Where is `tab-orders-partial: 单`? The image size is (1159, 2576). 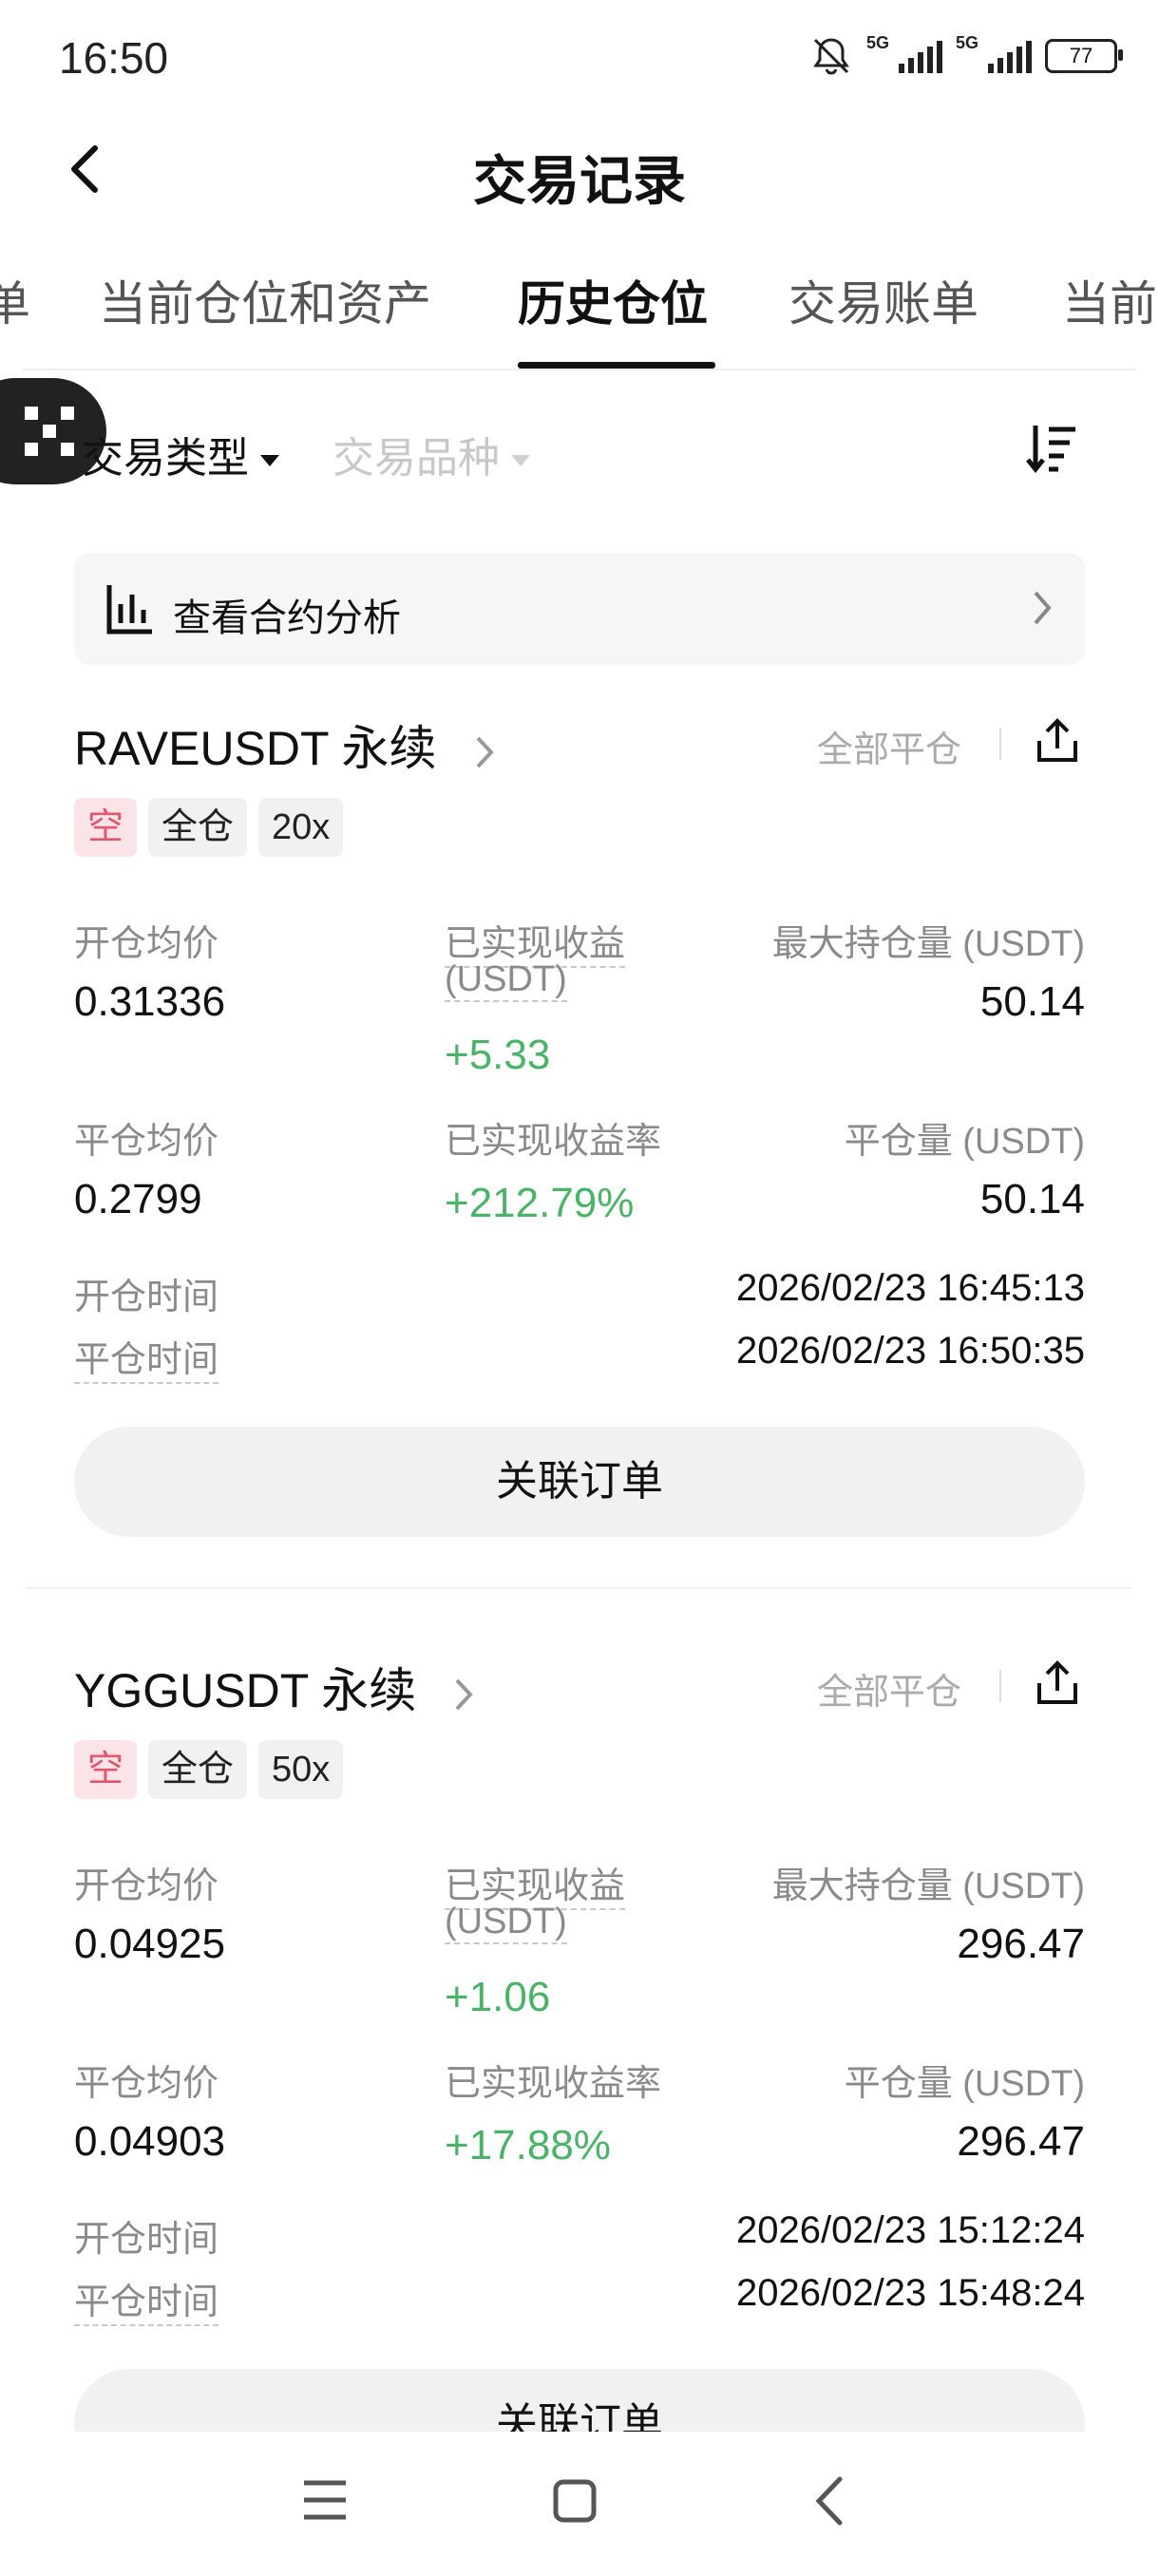
tab-orders-partial: 单 is located at coordinates (15, 300).